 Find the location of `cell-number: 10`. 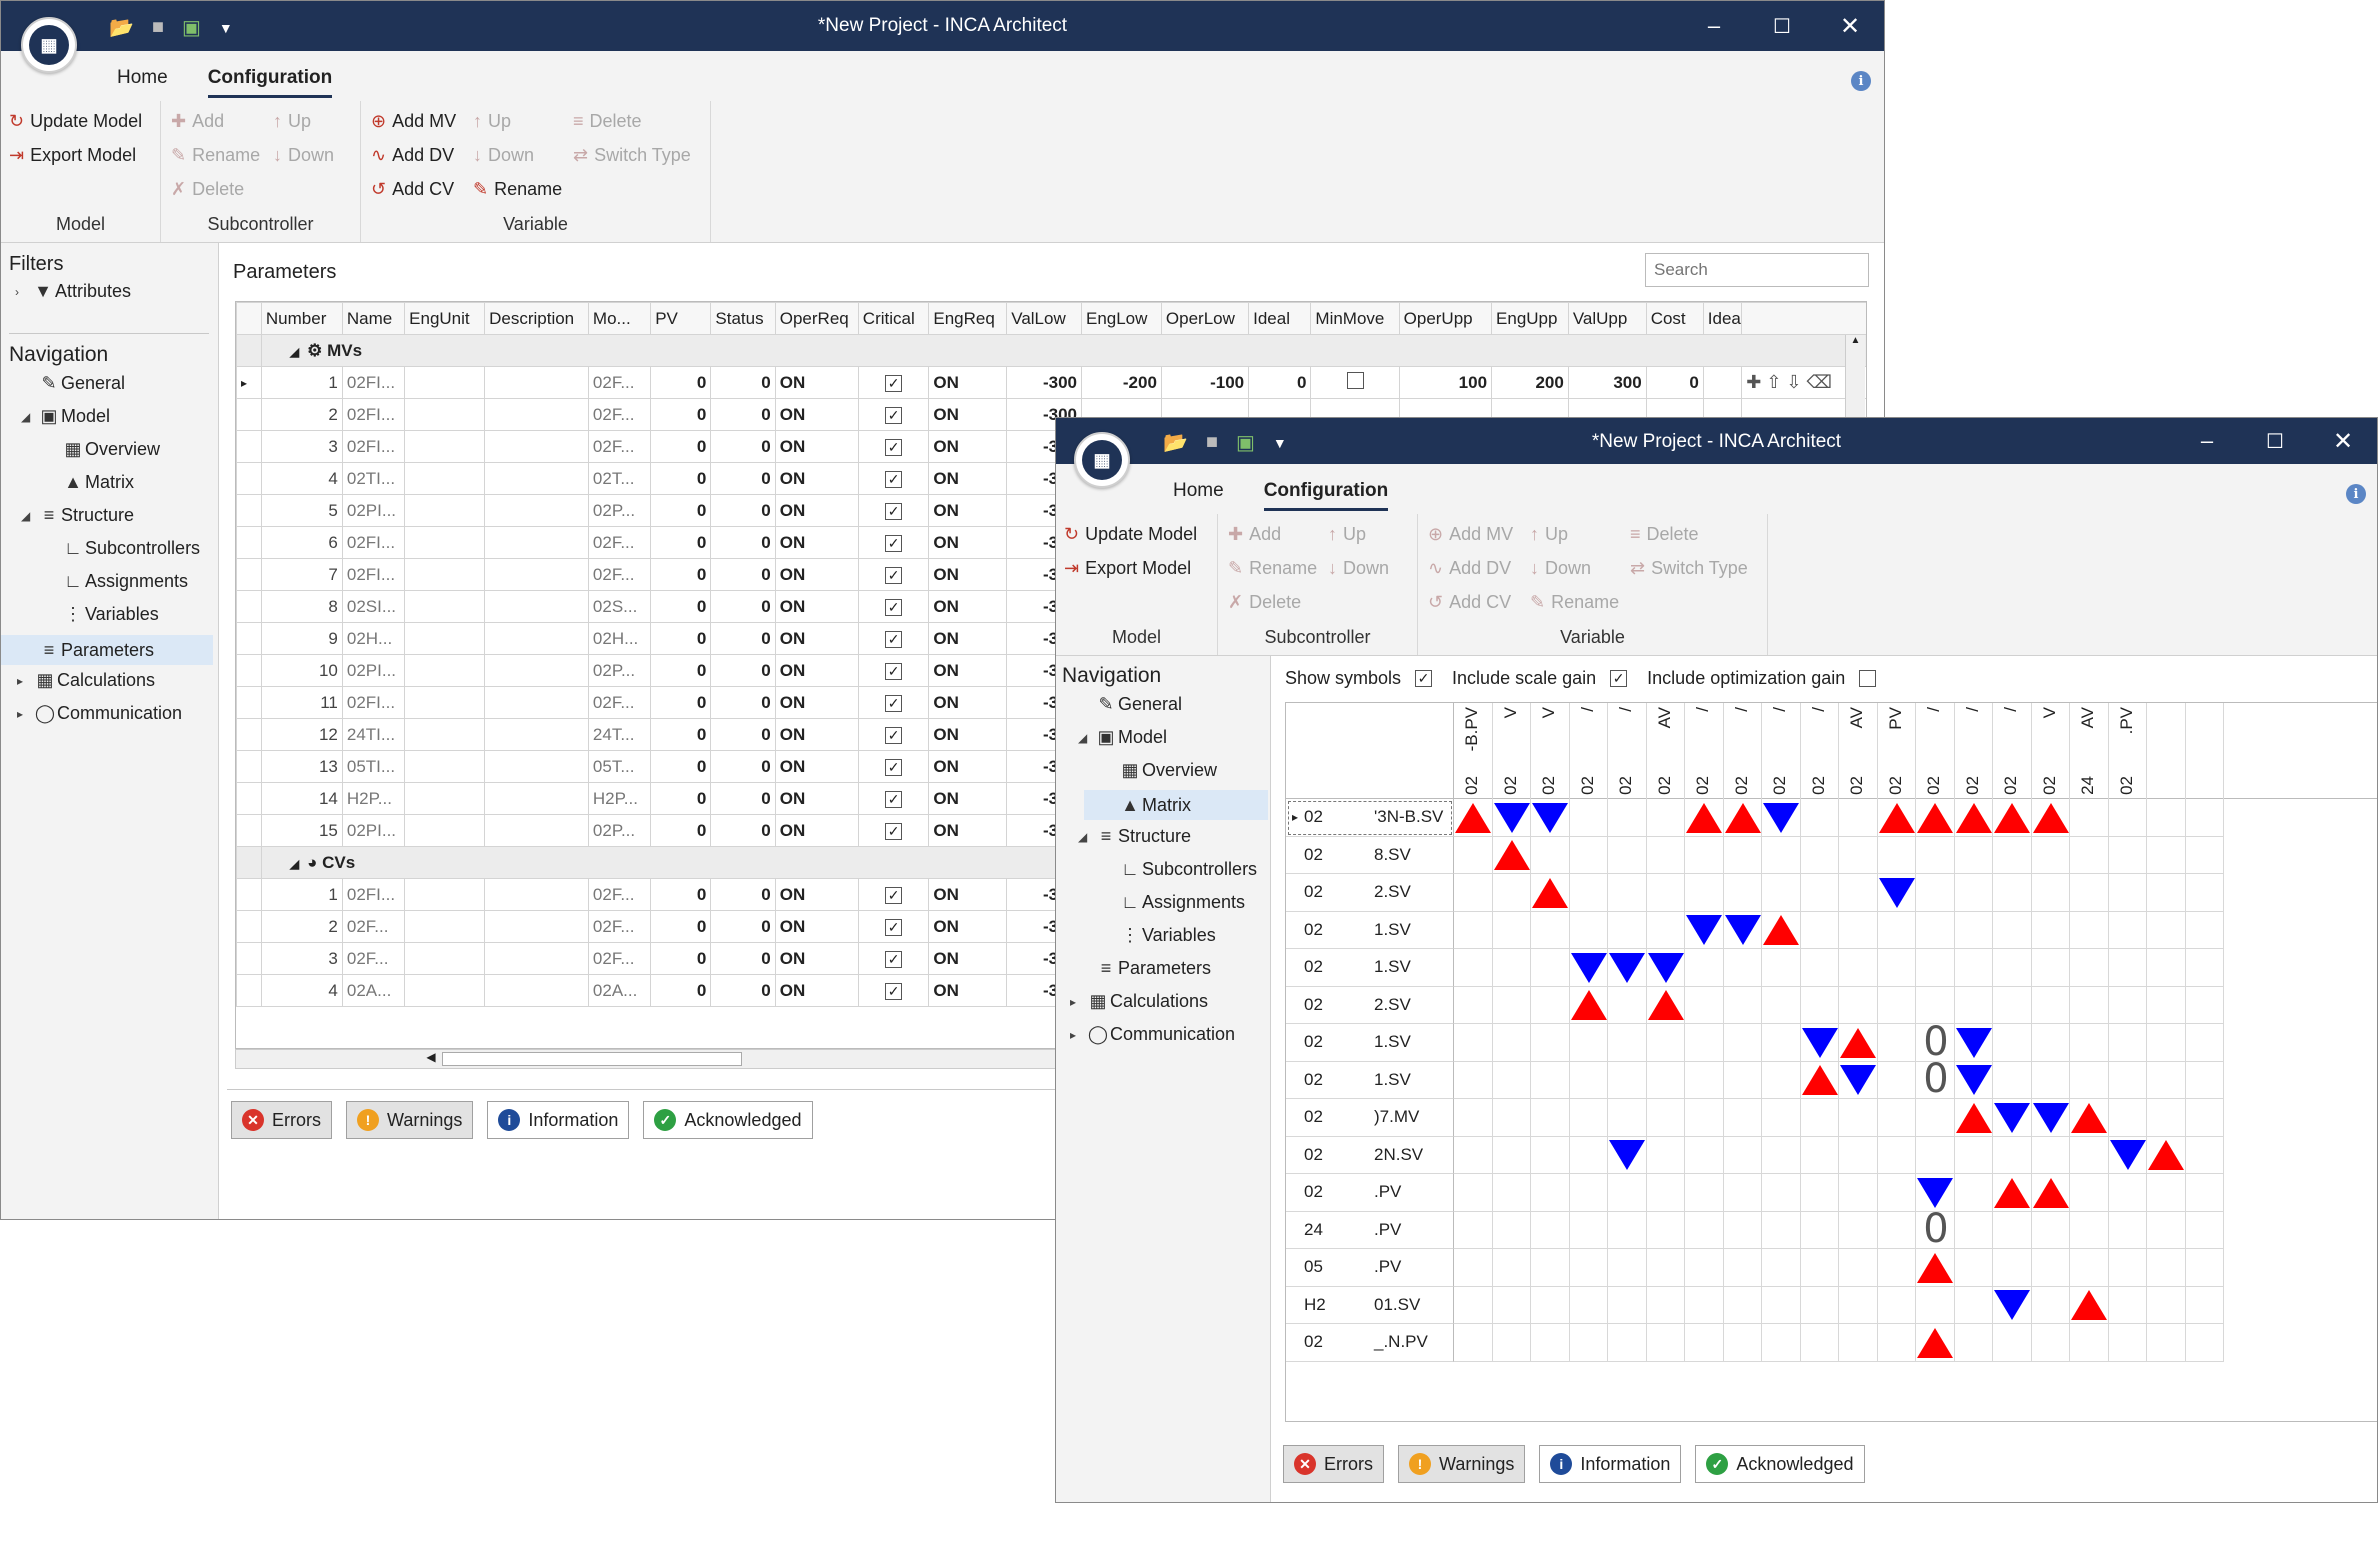

cell-number: 10 is located at coordinates (301, 670).